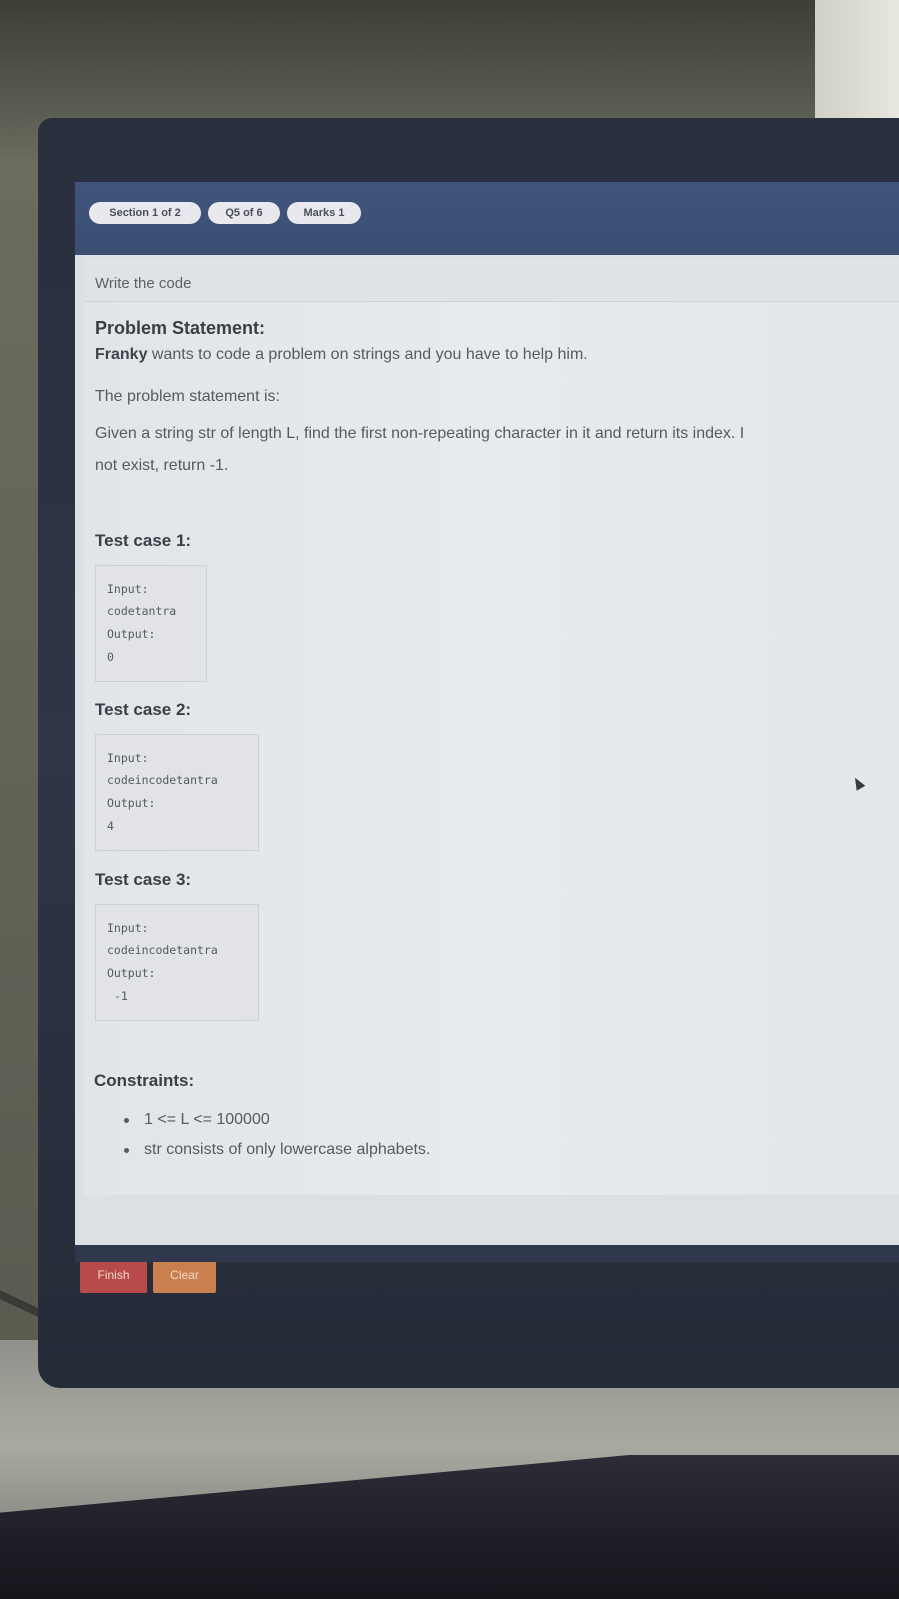 Image resolution: width=899 pixels, height=1599 pixels. What do you see at coordinates (857, 59) in the screenshot?
I see `wall-background` at bounding box center [857, 59].